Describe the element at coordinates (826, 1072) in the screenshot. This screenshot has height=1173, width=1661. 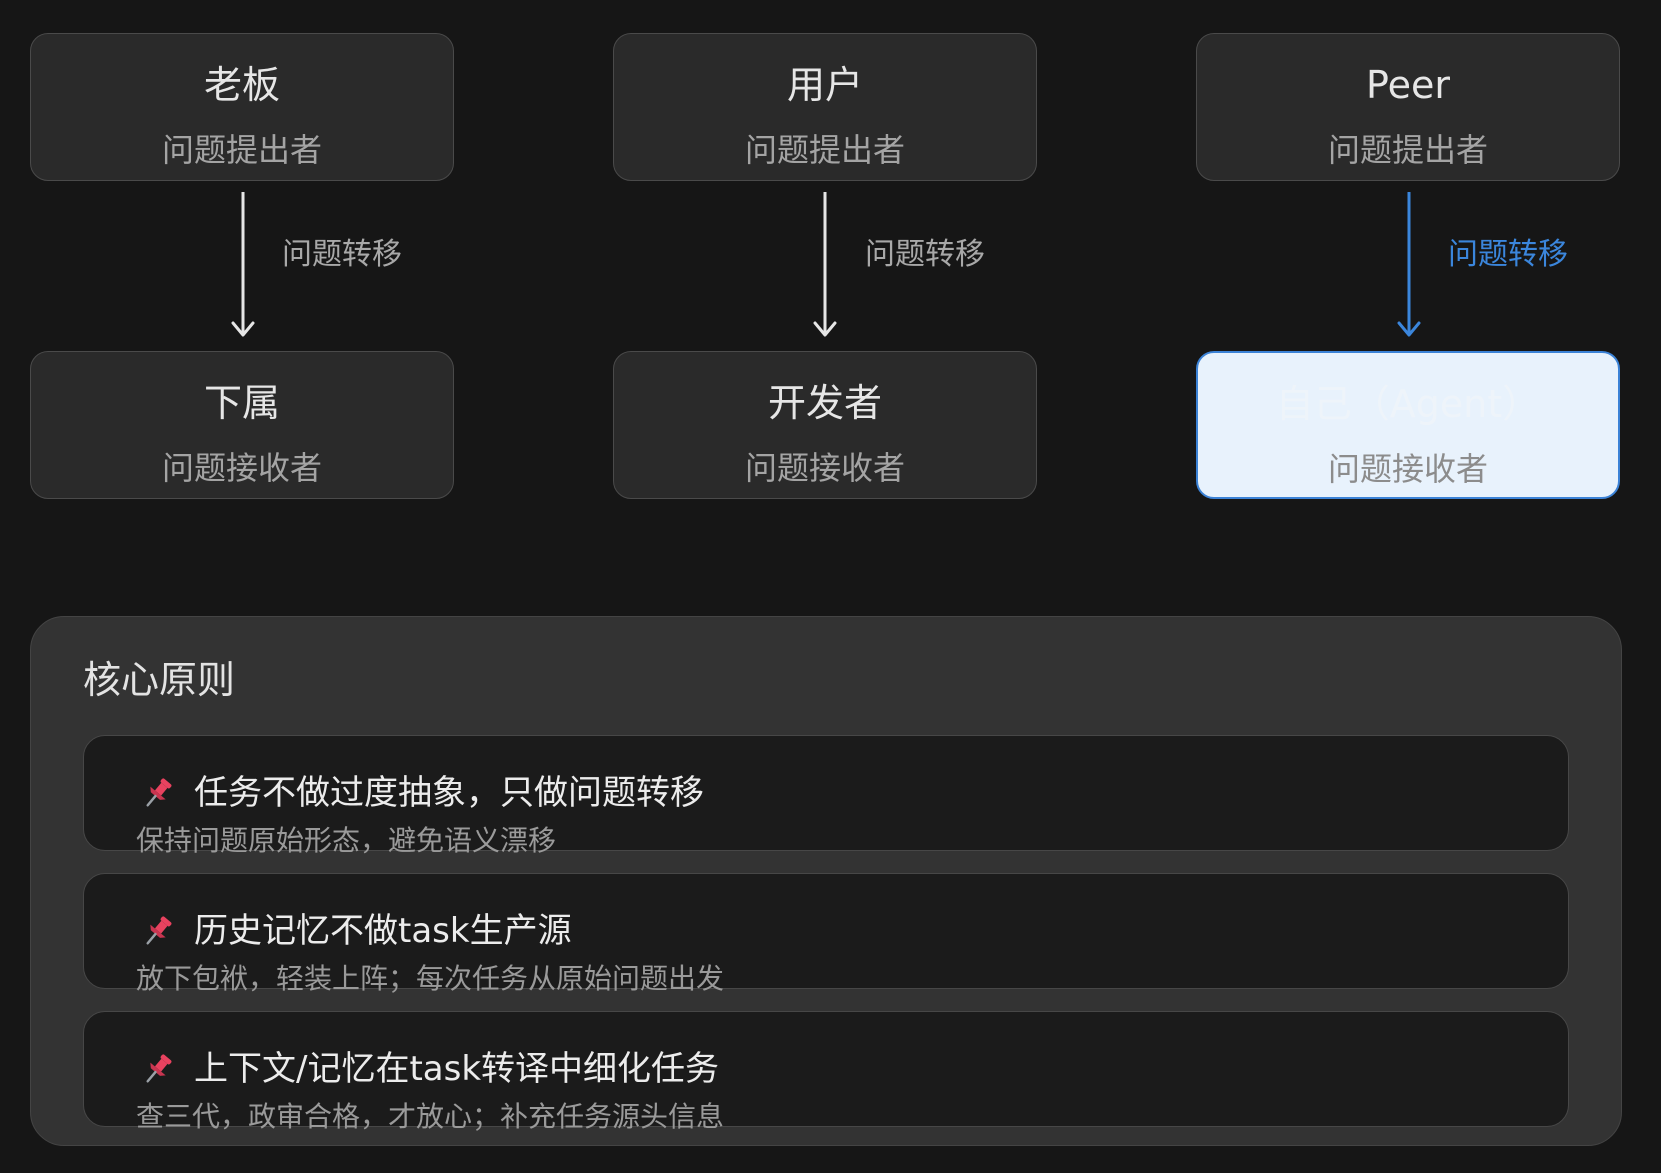
I see `principle-card: 上下文/记忆在task转译中细化任务 查三代，政审合格，才放心；补充任务源头信息` at that location.